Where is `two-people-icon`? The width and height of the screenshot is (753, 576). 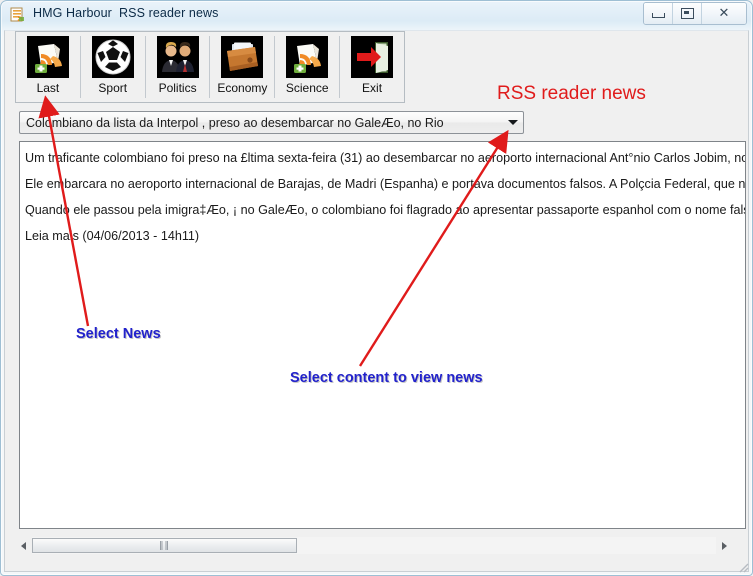
two-people-icon is located at coordinates (177, 57).